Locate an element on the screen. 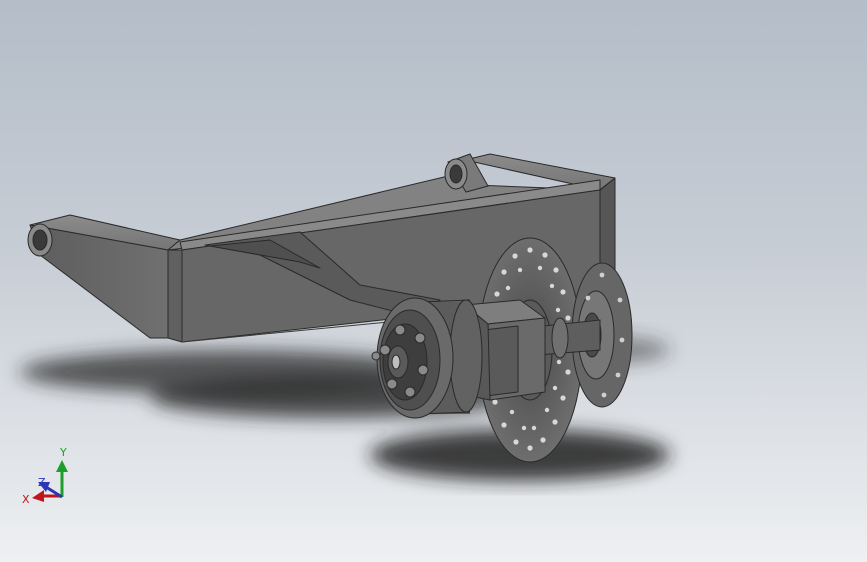 Image resolution: width=867 pixels, height=562 pixels. triad-y-label: Y is located at coordinates (63, 452).